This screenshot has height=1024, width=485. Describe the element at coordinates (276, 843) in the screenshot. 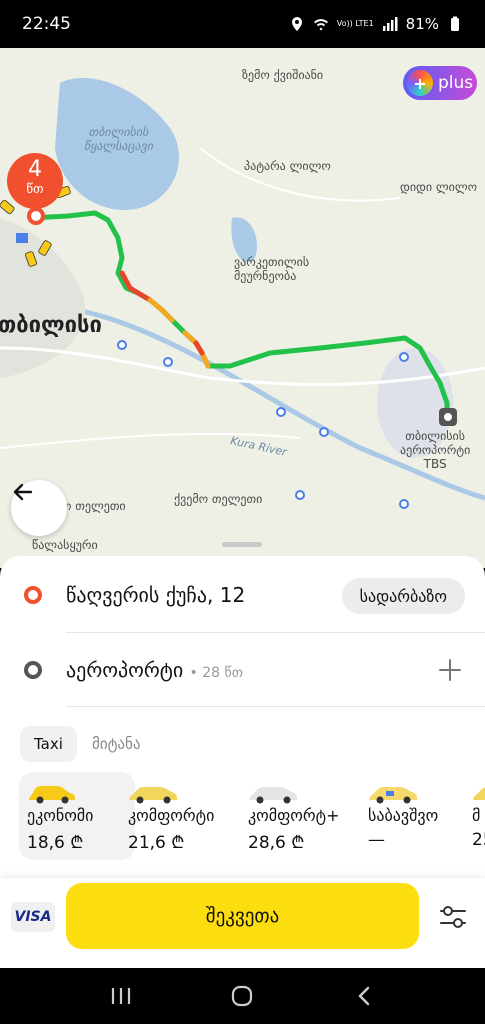

I see `tariff-price: 28,6 ₾` at that location.